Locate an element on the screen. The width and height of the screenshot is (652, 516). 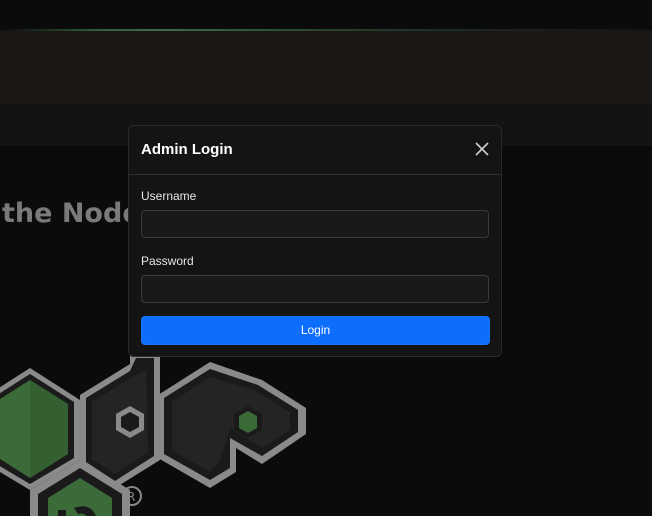
hero-title: the Node is located at coordinates (71, 213).